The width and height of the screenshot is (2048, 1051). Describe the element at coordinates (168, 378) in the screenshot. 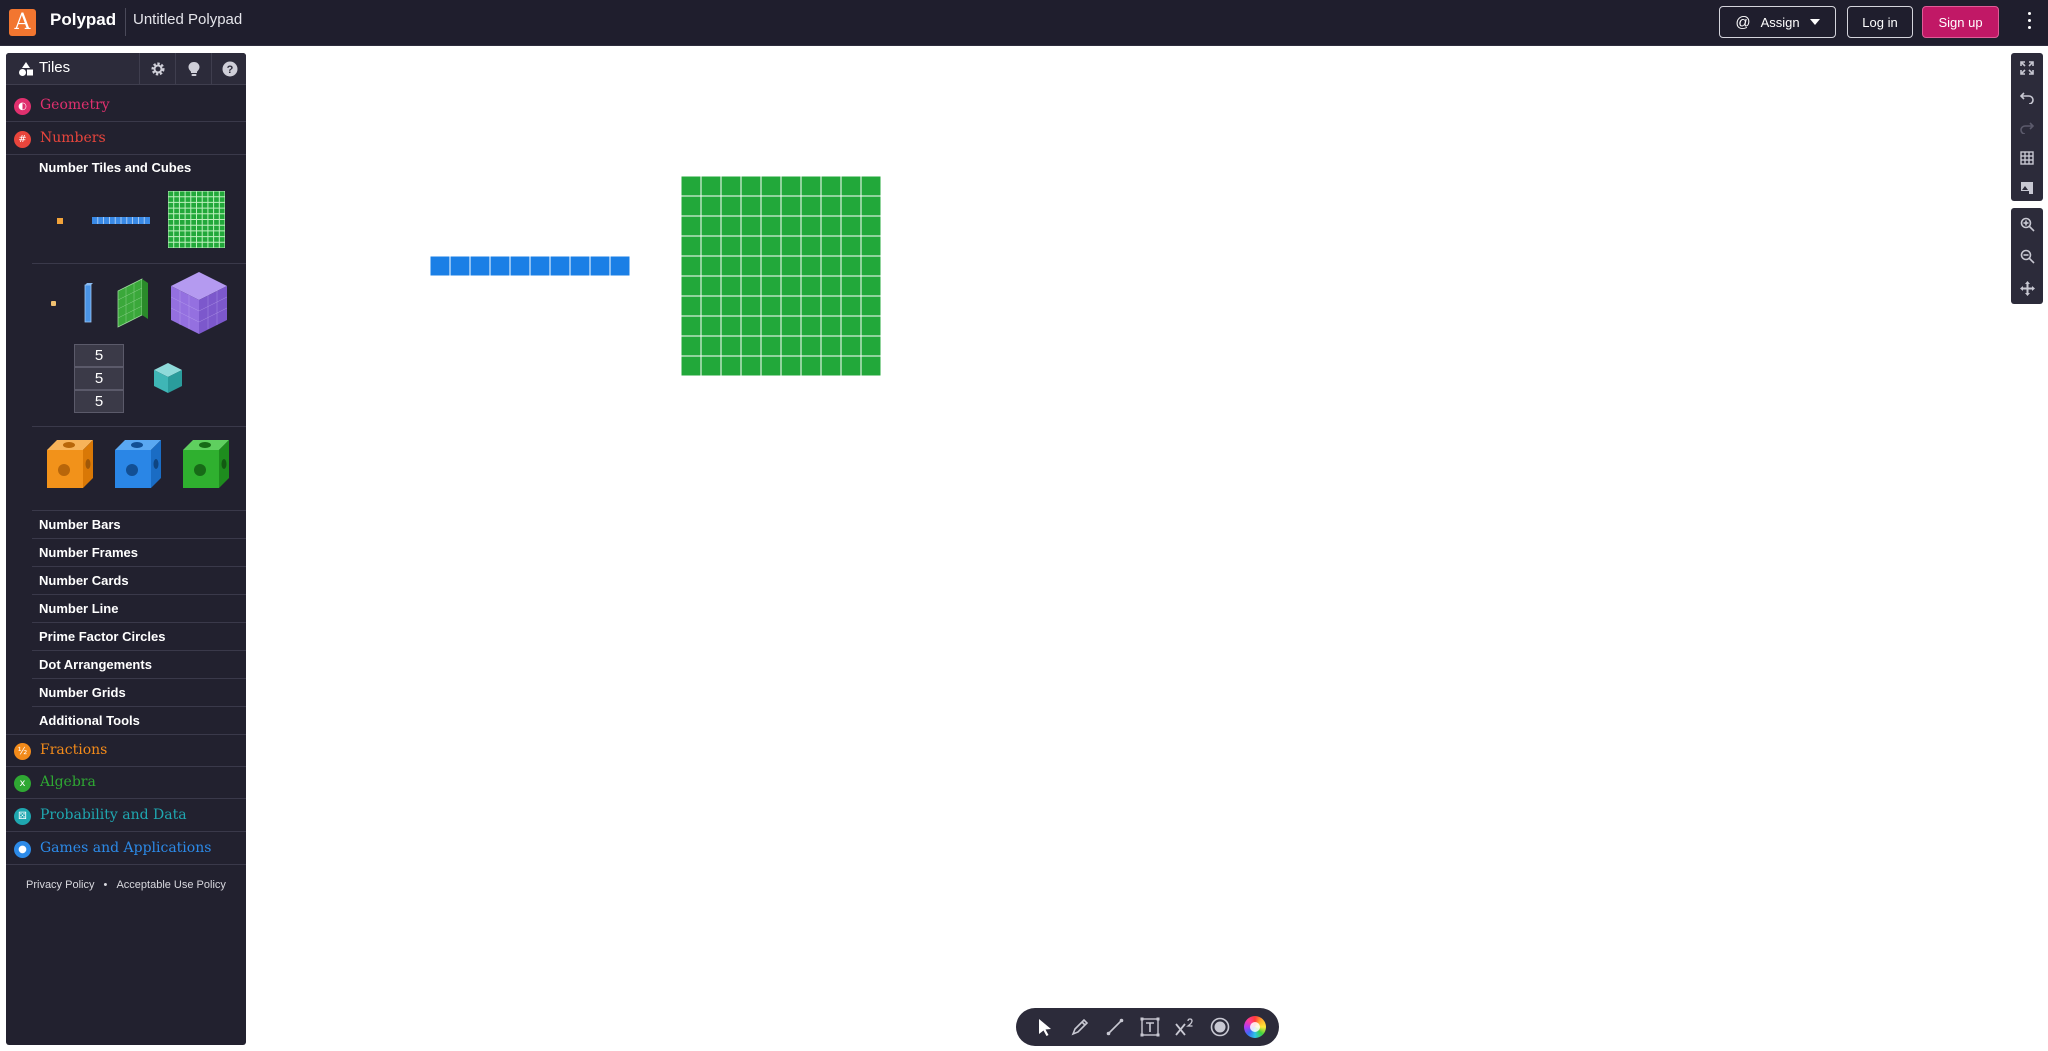

I see `cube-teal` at that location.